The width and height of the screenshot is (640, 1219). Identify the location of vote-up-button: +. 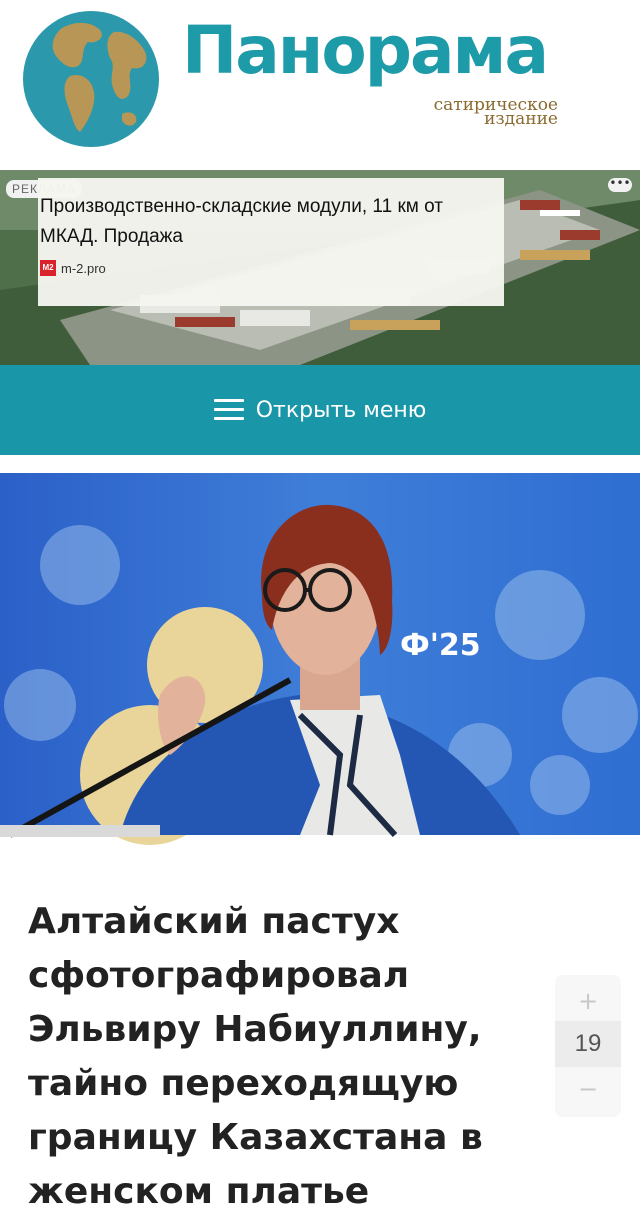
(588, 1001).